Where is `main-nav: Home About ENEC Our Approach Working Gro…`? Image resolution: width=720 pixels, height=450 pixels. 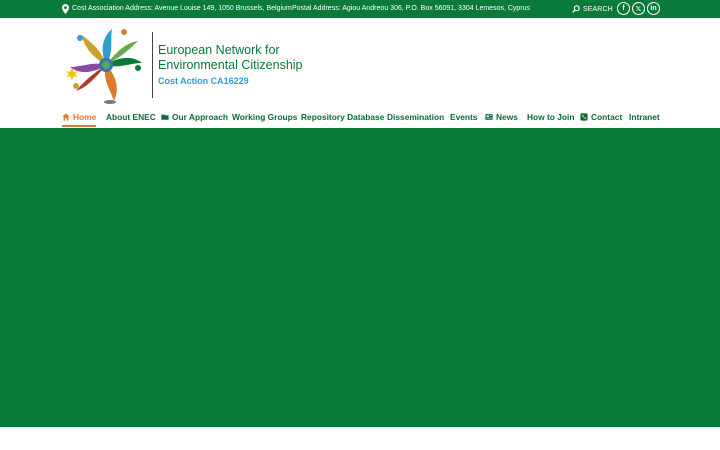 main-nav: Home About ENEC Our Approach Working Gro… is located at coordinates (360, 117).